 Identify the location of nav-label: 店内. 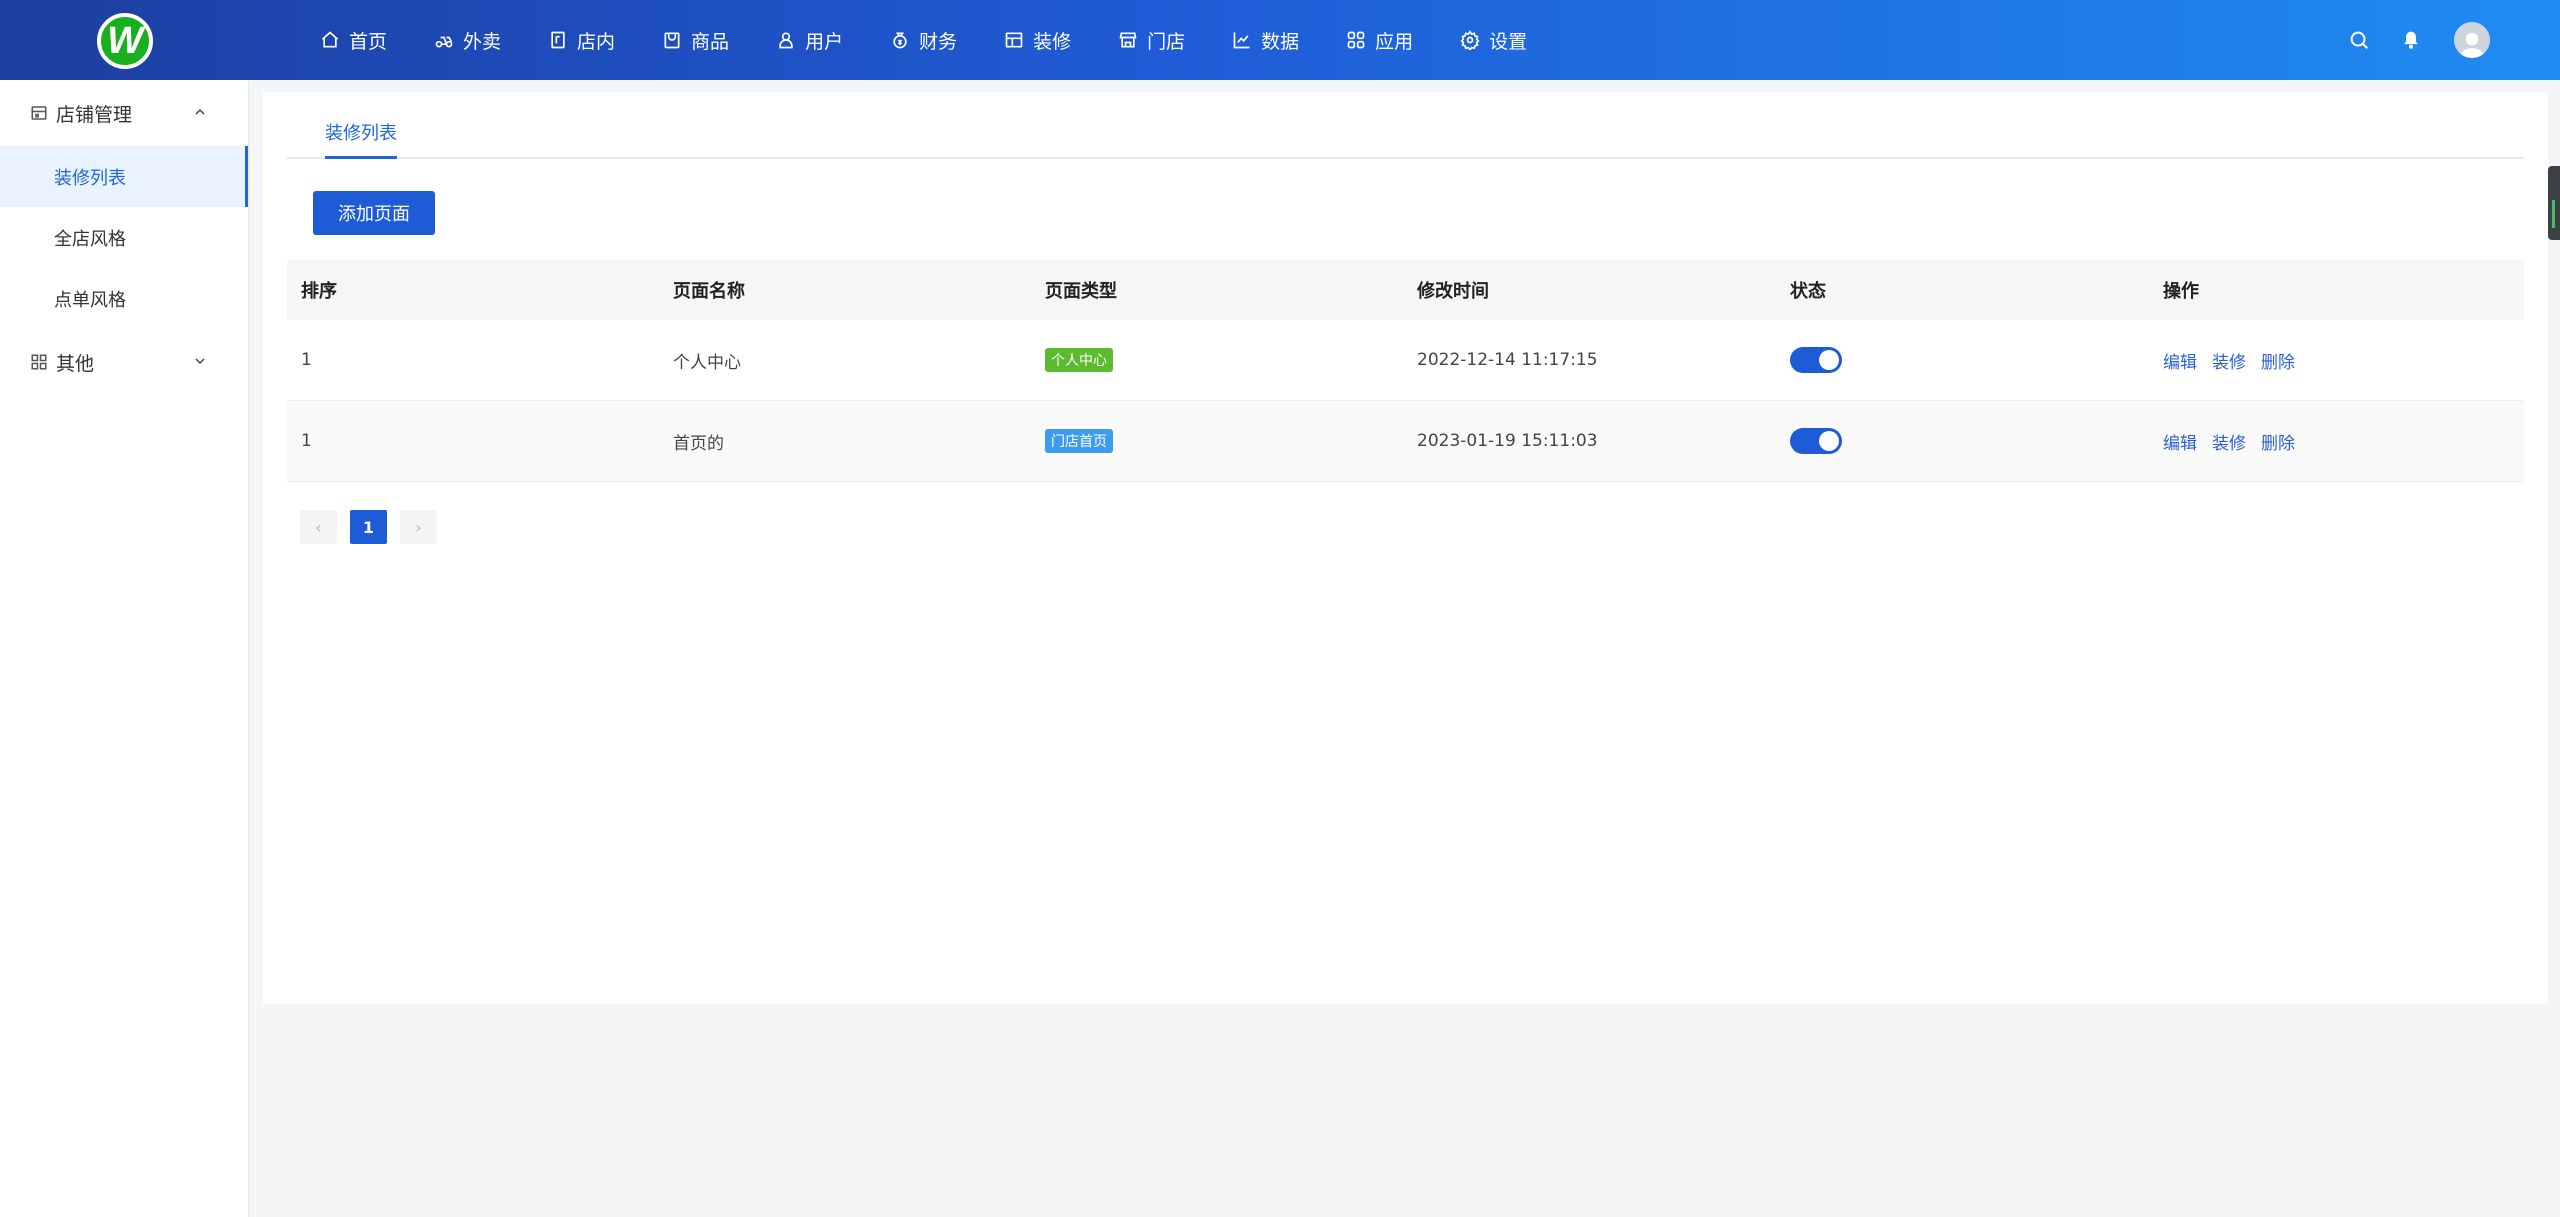
(596, 41).